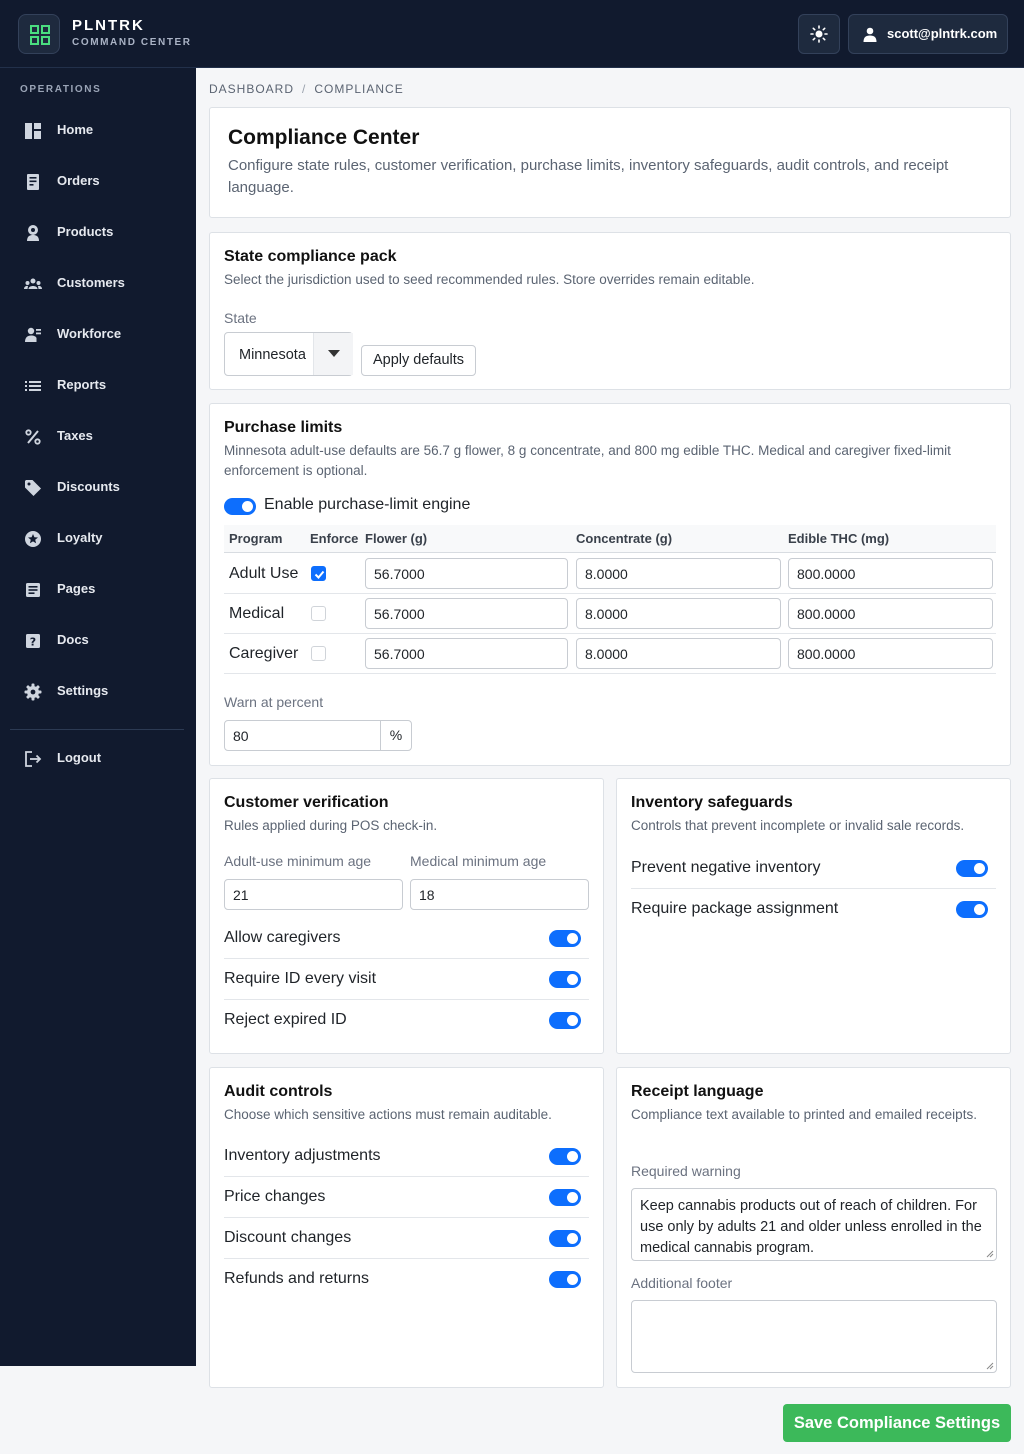 This screenshot has width=1024, height=1454. What do you see at coordinates (396, 735) in the screenshot?
I see `percent-unit: %` at bounding box center [396, 735].